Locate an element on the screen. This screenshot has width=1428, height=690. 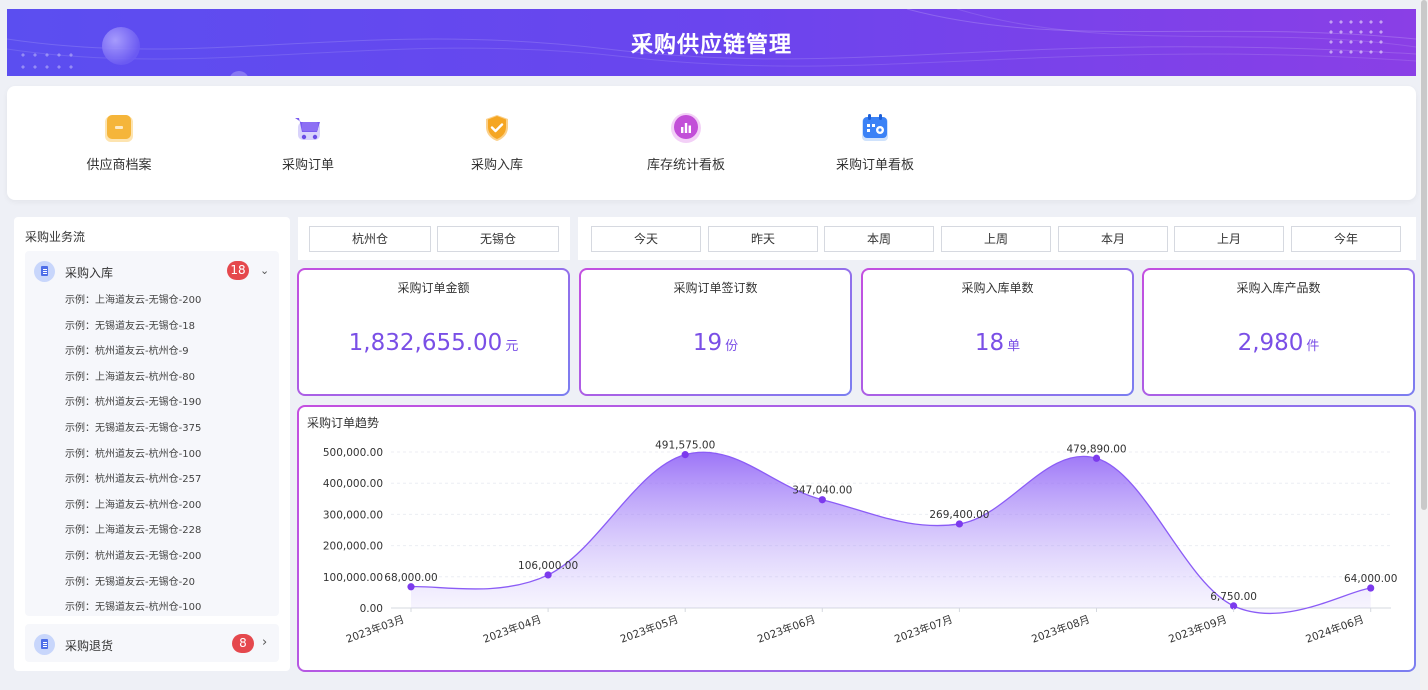
list-item: 示例：杭州道友云-杭州仓-100 is located at coordinates (133, 461).